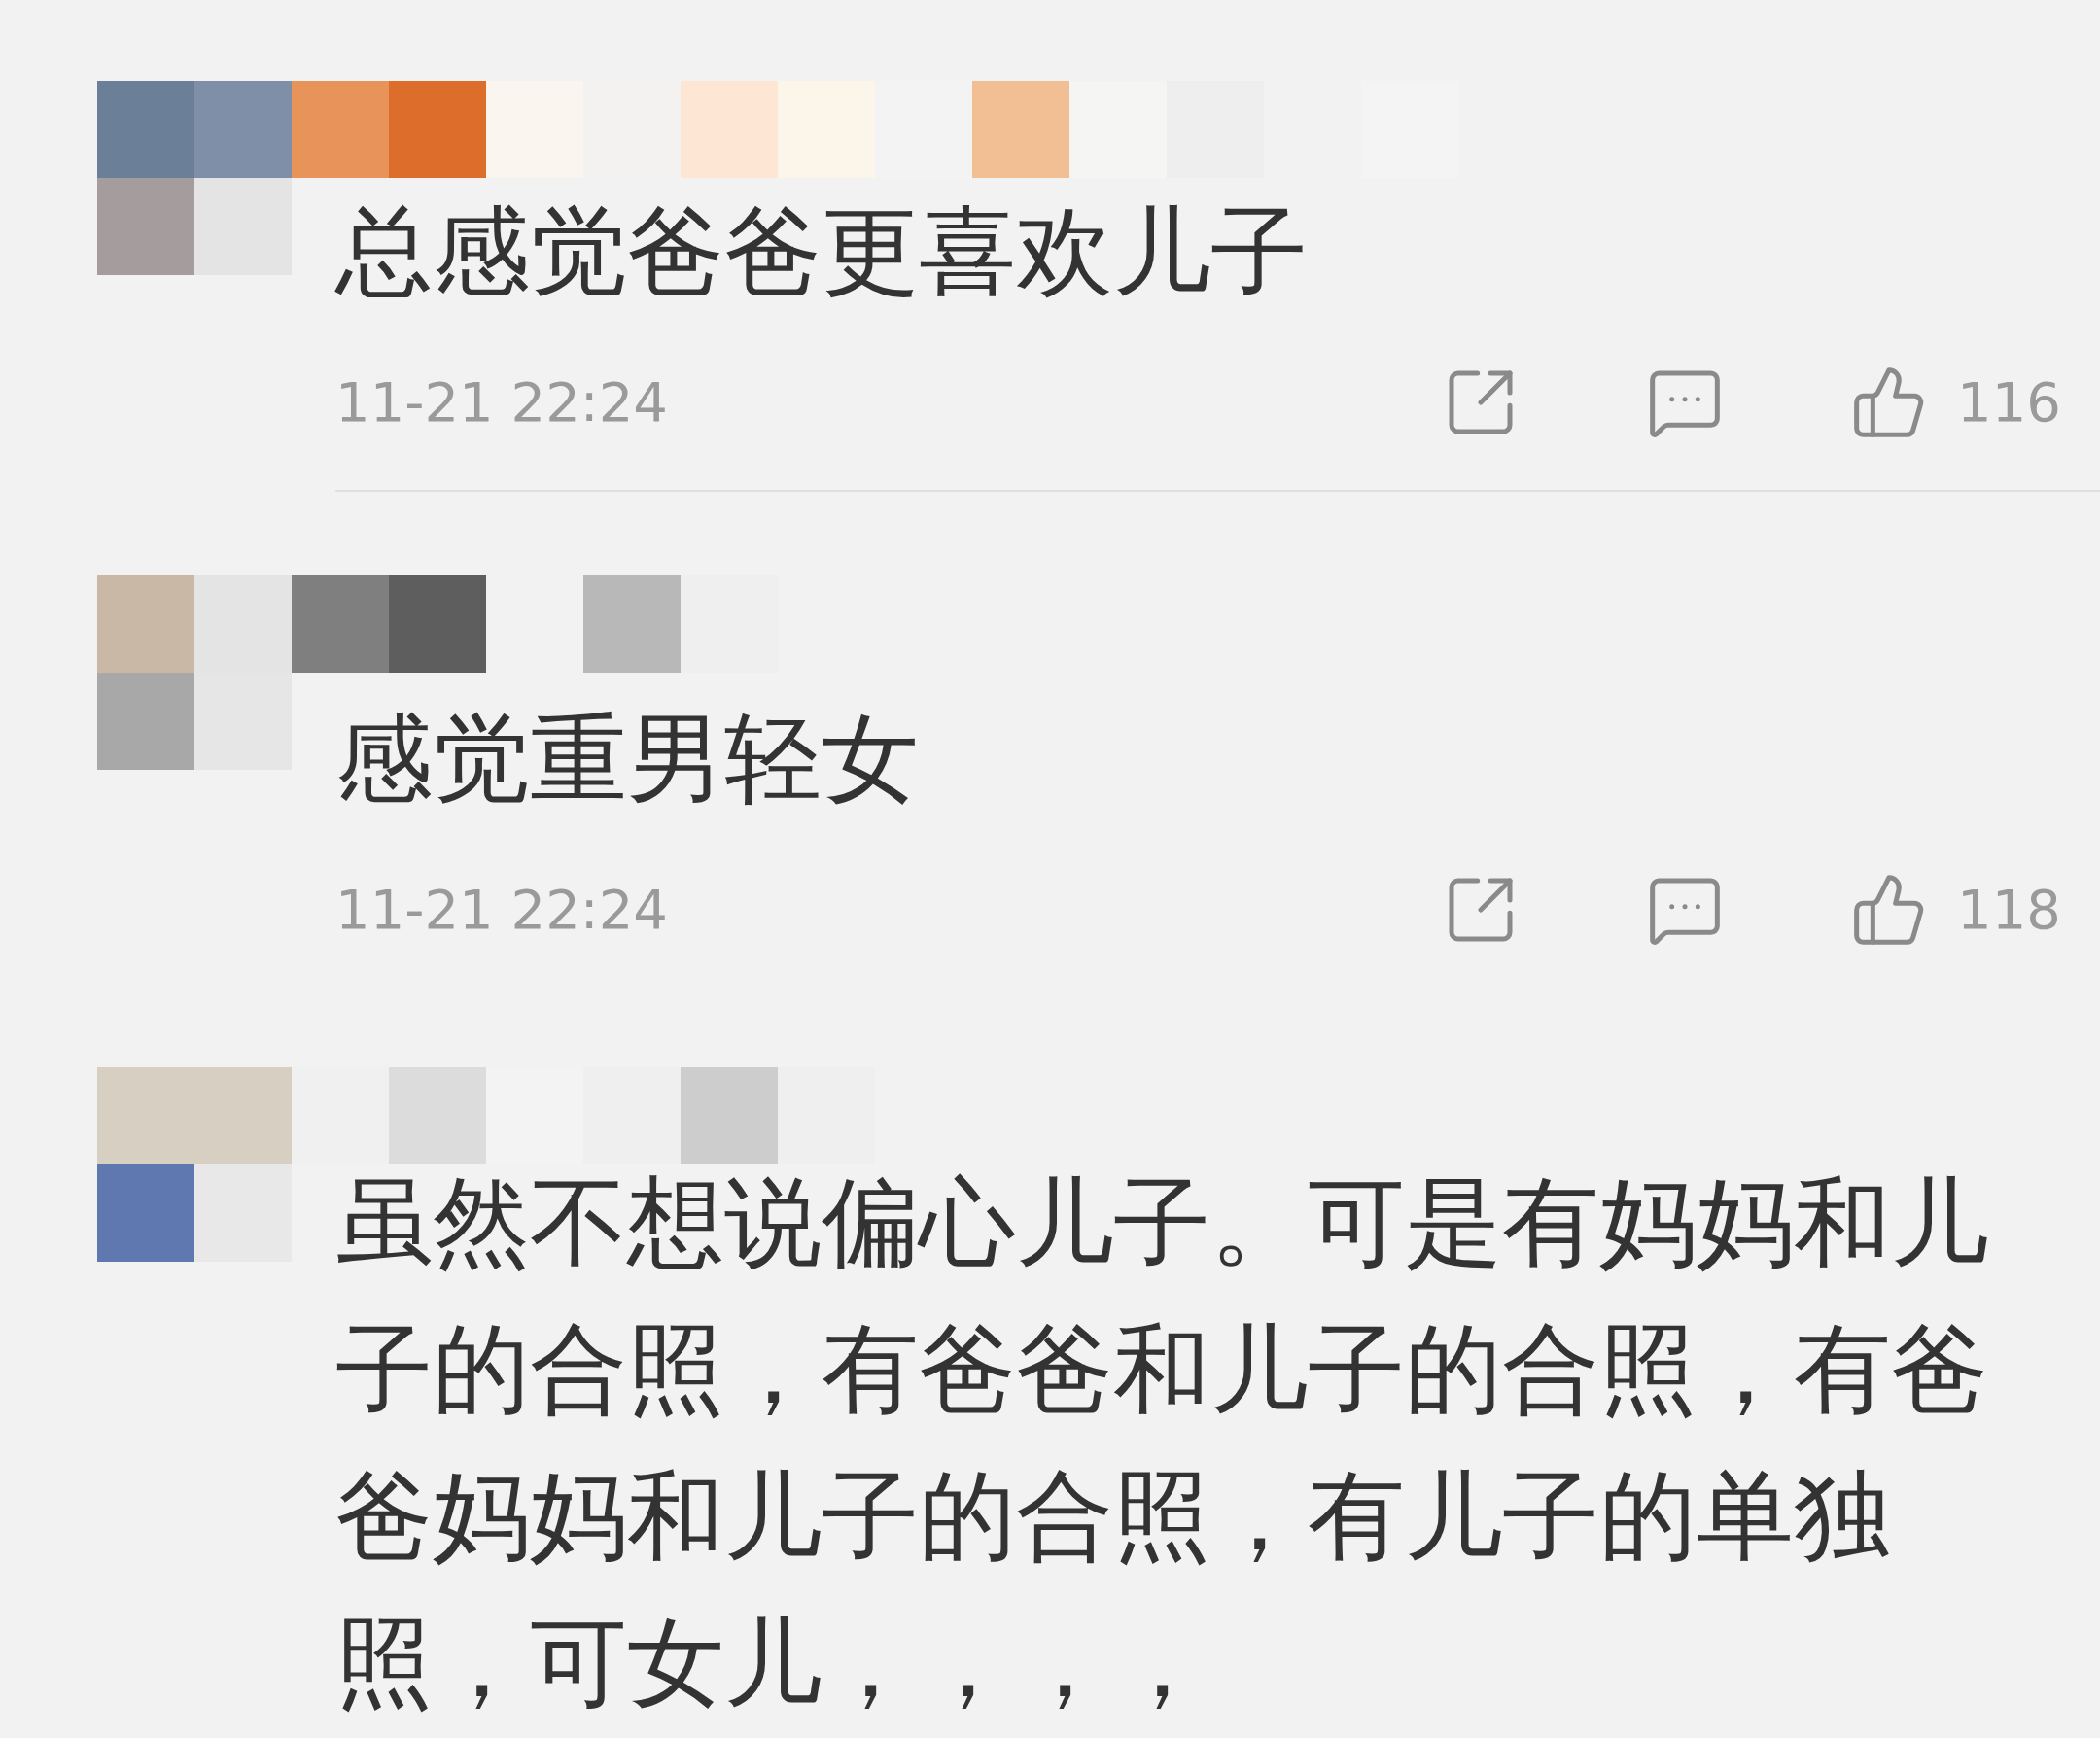 Image resolution: width=2100 pixels, height=1738 pixels. I want to click on like-count: 116, so click(2009, 402).